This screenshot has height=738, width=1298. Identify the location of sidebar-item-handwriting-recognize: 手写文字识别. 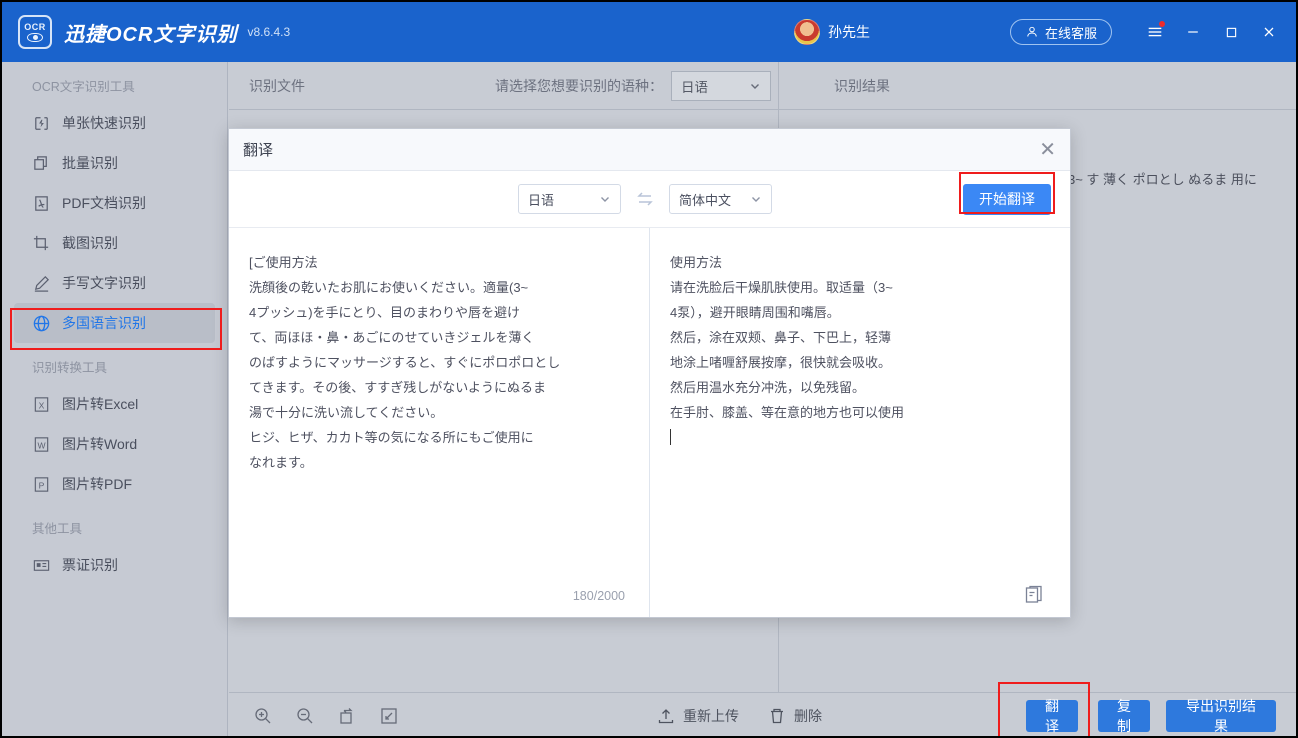
(114, 283).